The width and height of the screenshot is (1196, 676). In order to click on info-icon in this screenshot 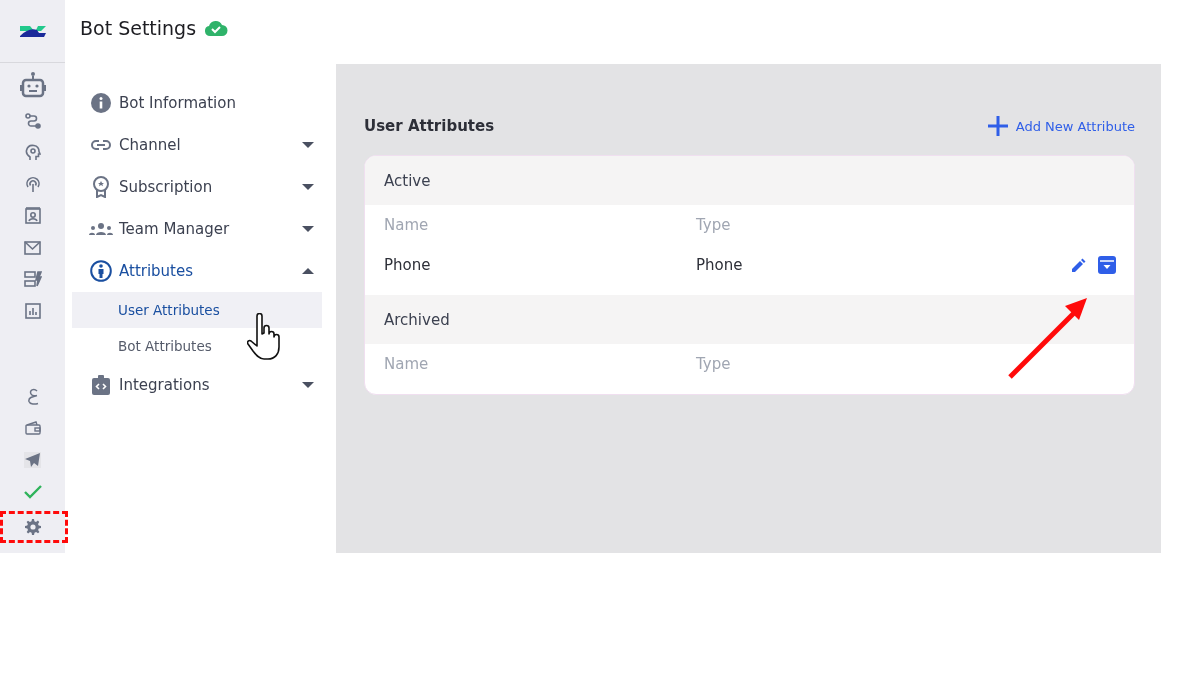, I will do `click(101, 103)`.